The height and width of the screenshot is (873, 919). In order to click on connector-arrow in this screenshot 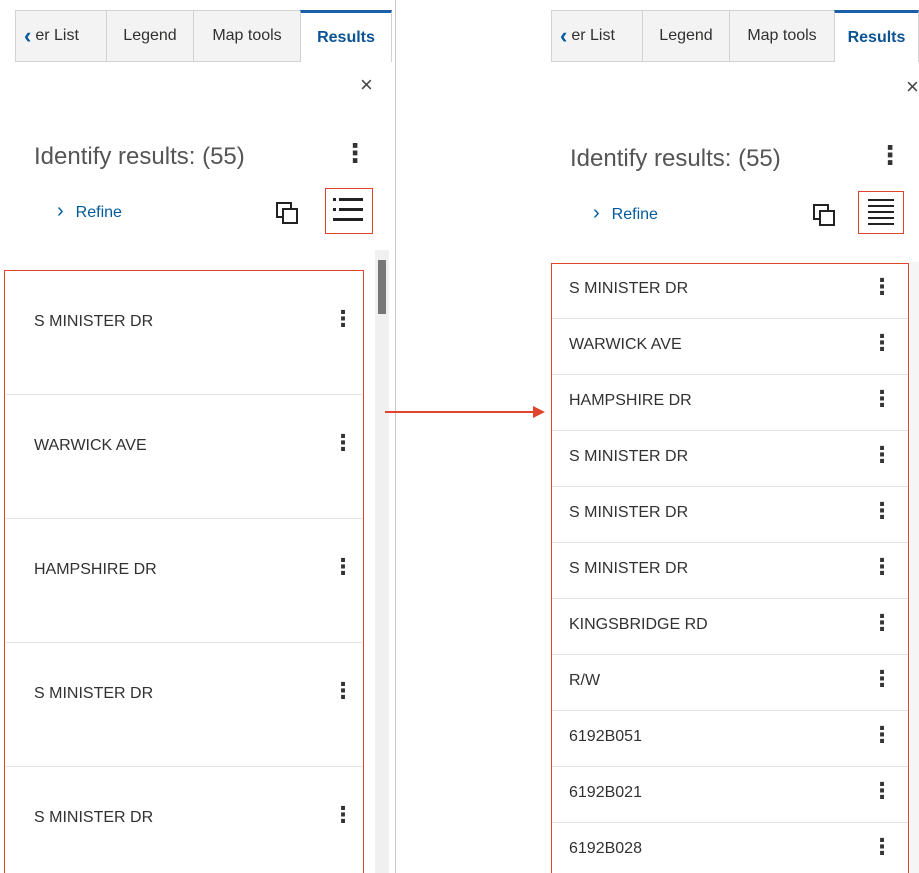, I will do `click(465, 412)`.